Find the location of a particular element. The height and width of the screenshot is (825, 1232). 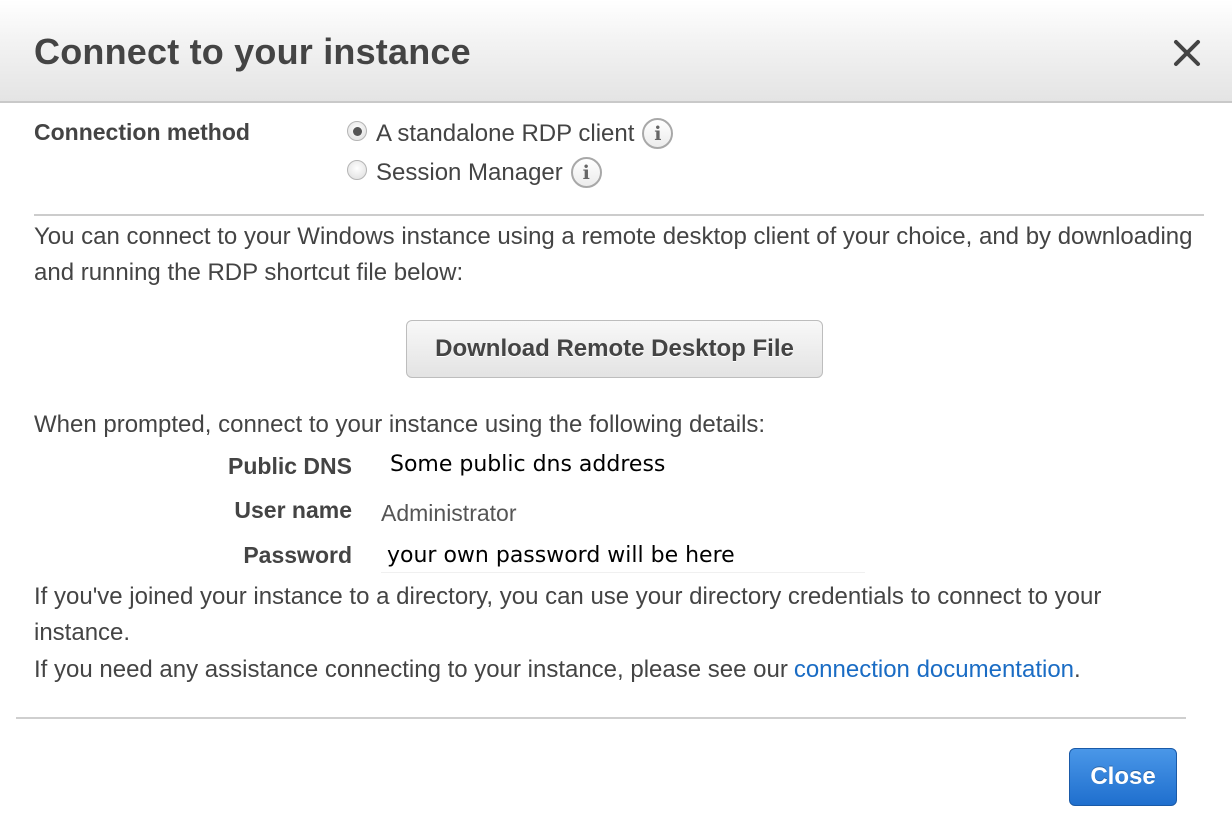

connection-documentation-link: connection documentation is located at coordinates (934, 669).